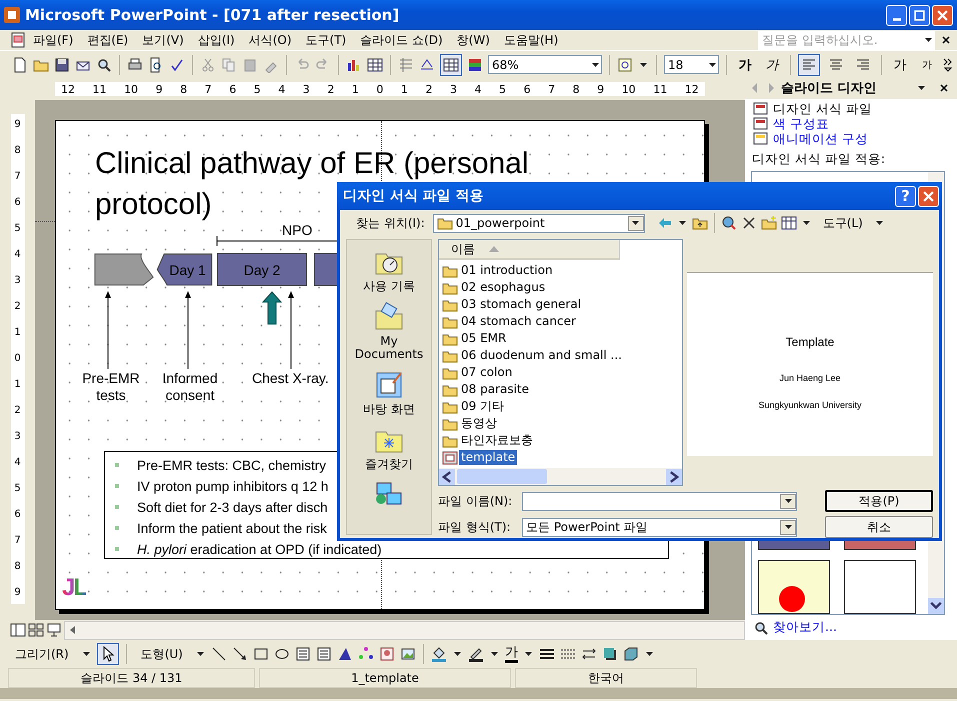  Describe the element at coordinates (511, 654) in the screenshot. I see `font-color-button: 가` at that location.